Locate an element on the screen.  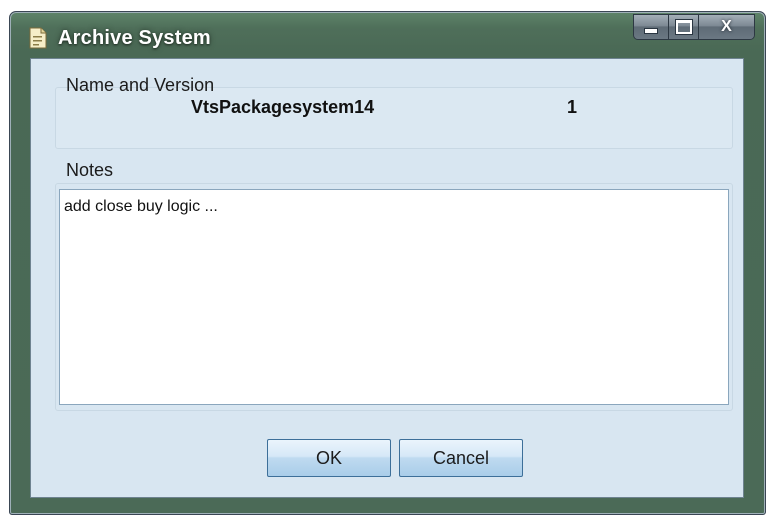
close-icon: X is located at coordinates (726, 26).